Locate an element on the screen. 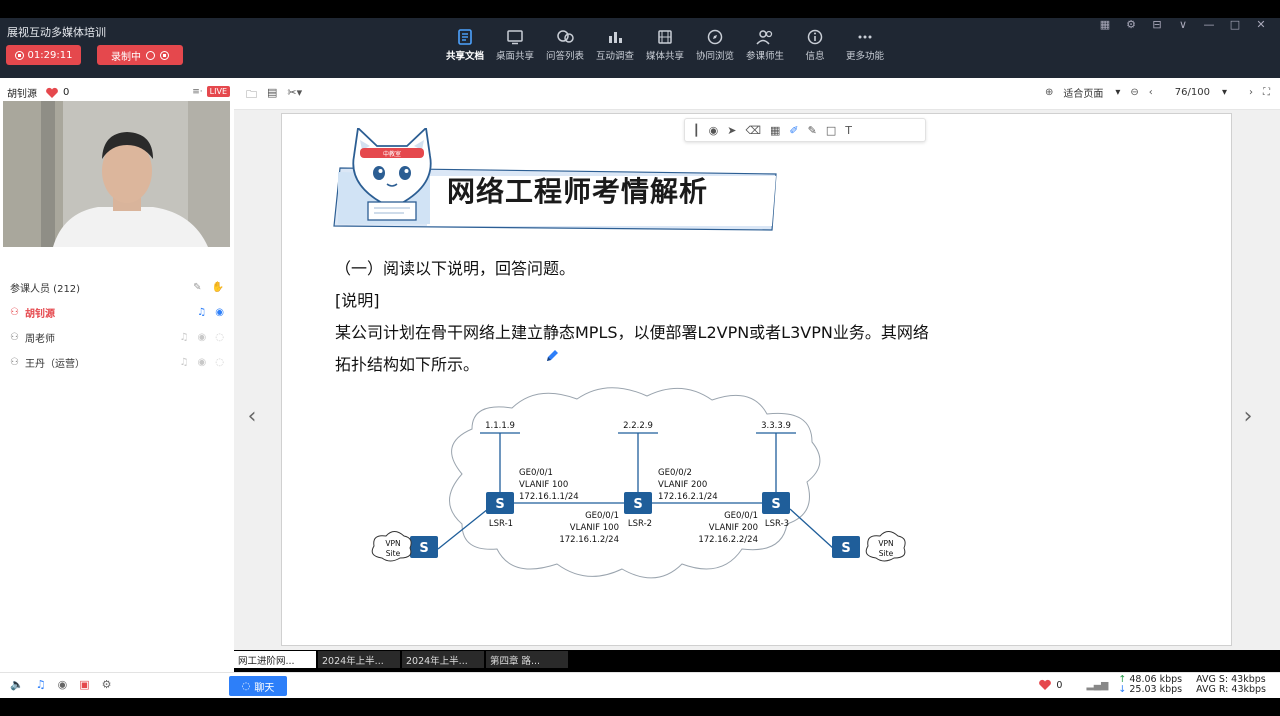  next-page-icon: › is located at coordinates (1251, 92).